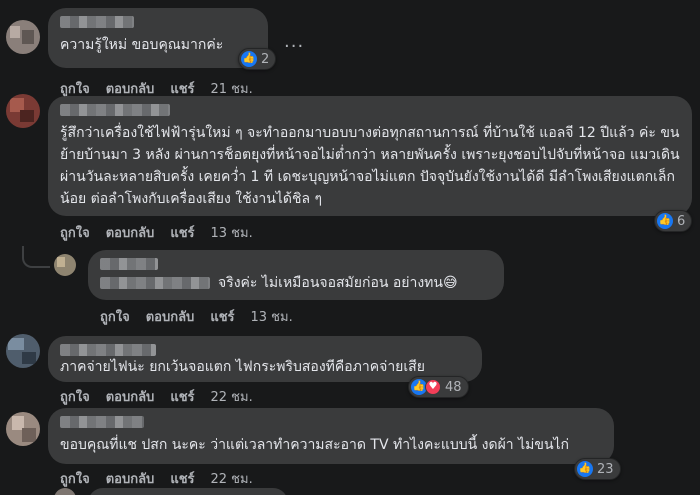 Image resolution: width=700 pixels, height=495 pixels. What do you see at coordinates (36, 257) in the screenshot?
I see `thread-line` at bounding box center [36, 257].